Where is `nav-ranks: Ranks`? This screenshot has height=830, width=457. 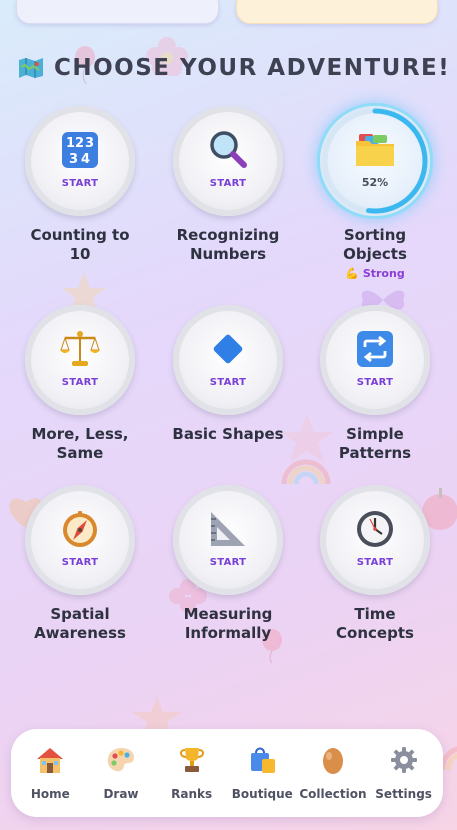
nav-ranks: Ranks is located at coordinates (192, 773).